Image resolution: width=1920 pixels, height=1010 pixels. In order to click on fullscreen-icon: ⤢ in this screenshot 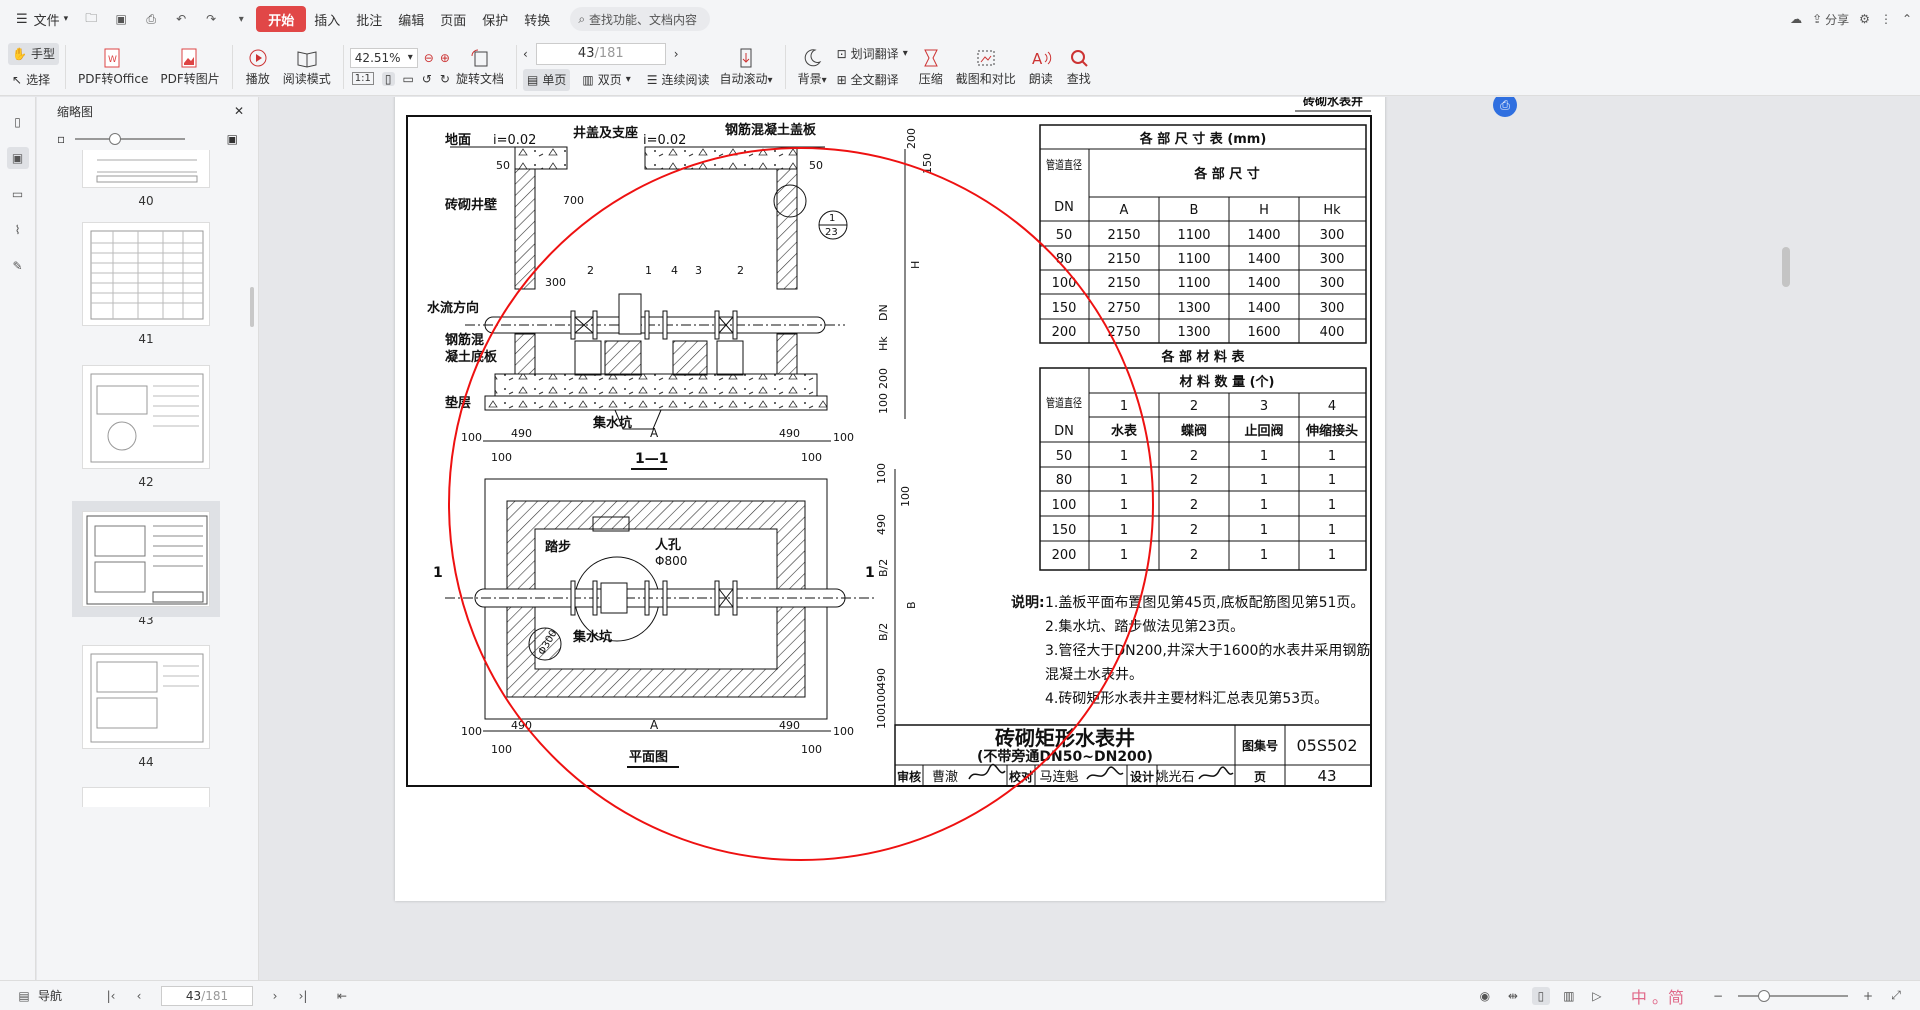, I will do `click(1896, 996)`.